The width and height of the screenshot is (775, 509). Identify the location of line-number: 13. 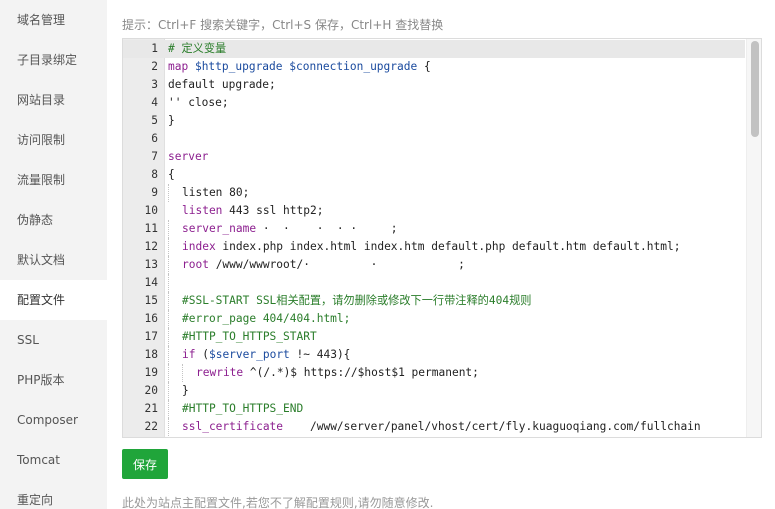
(151, 264).